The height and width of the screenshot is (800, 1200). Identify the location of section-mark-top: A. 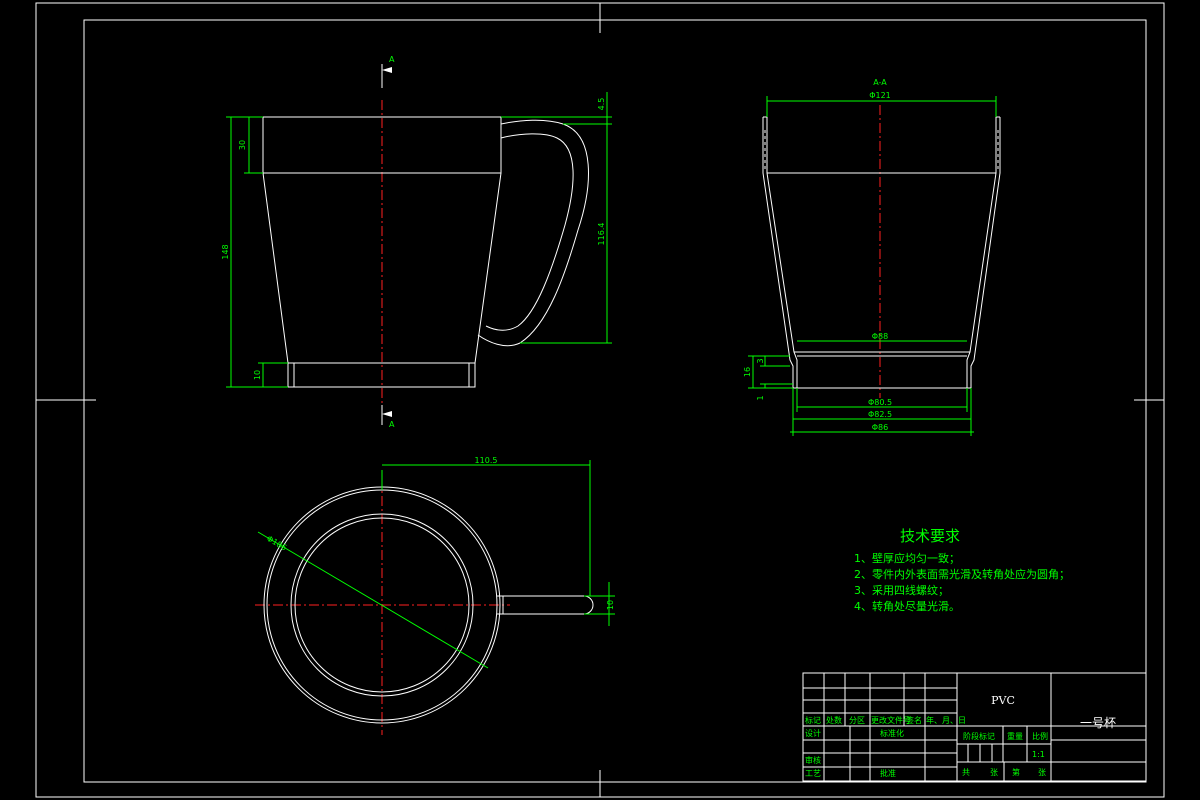
(392, 59).